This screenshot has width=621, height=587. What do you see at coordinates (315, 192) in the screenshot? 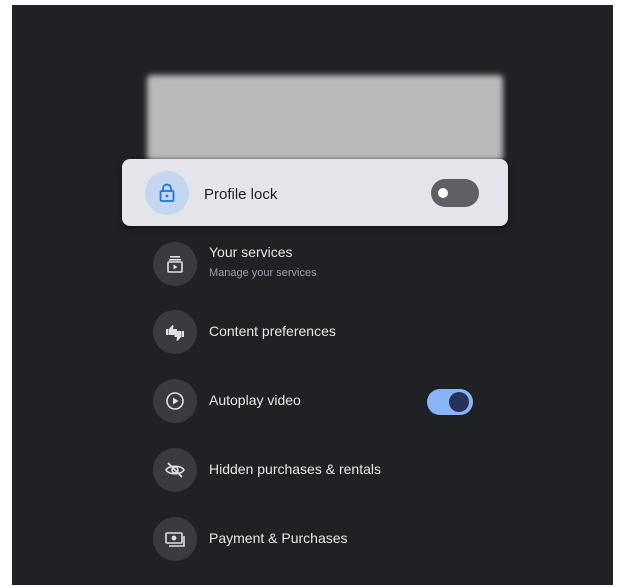
I see `profile-lock-row: Profile lock` at bounding box center [315, 192].